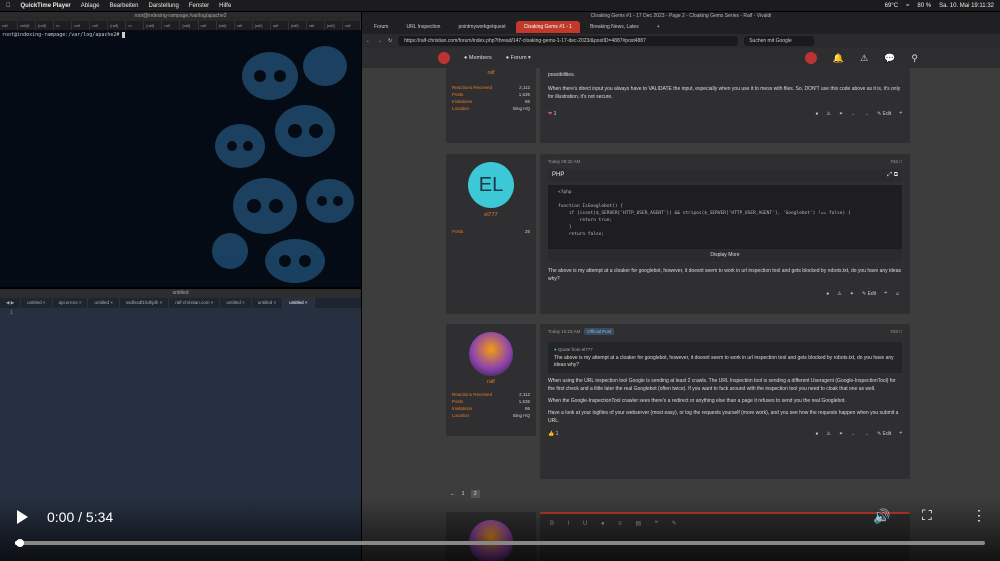 This screenshot has width=1000, height=561. What do you see at coordinates (500, 543) in the screenshot?
I see `video-progress-bar` at bounding box center [500, 543].